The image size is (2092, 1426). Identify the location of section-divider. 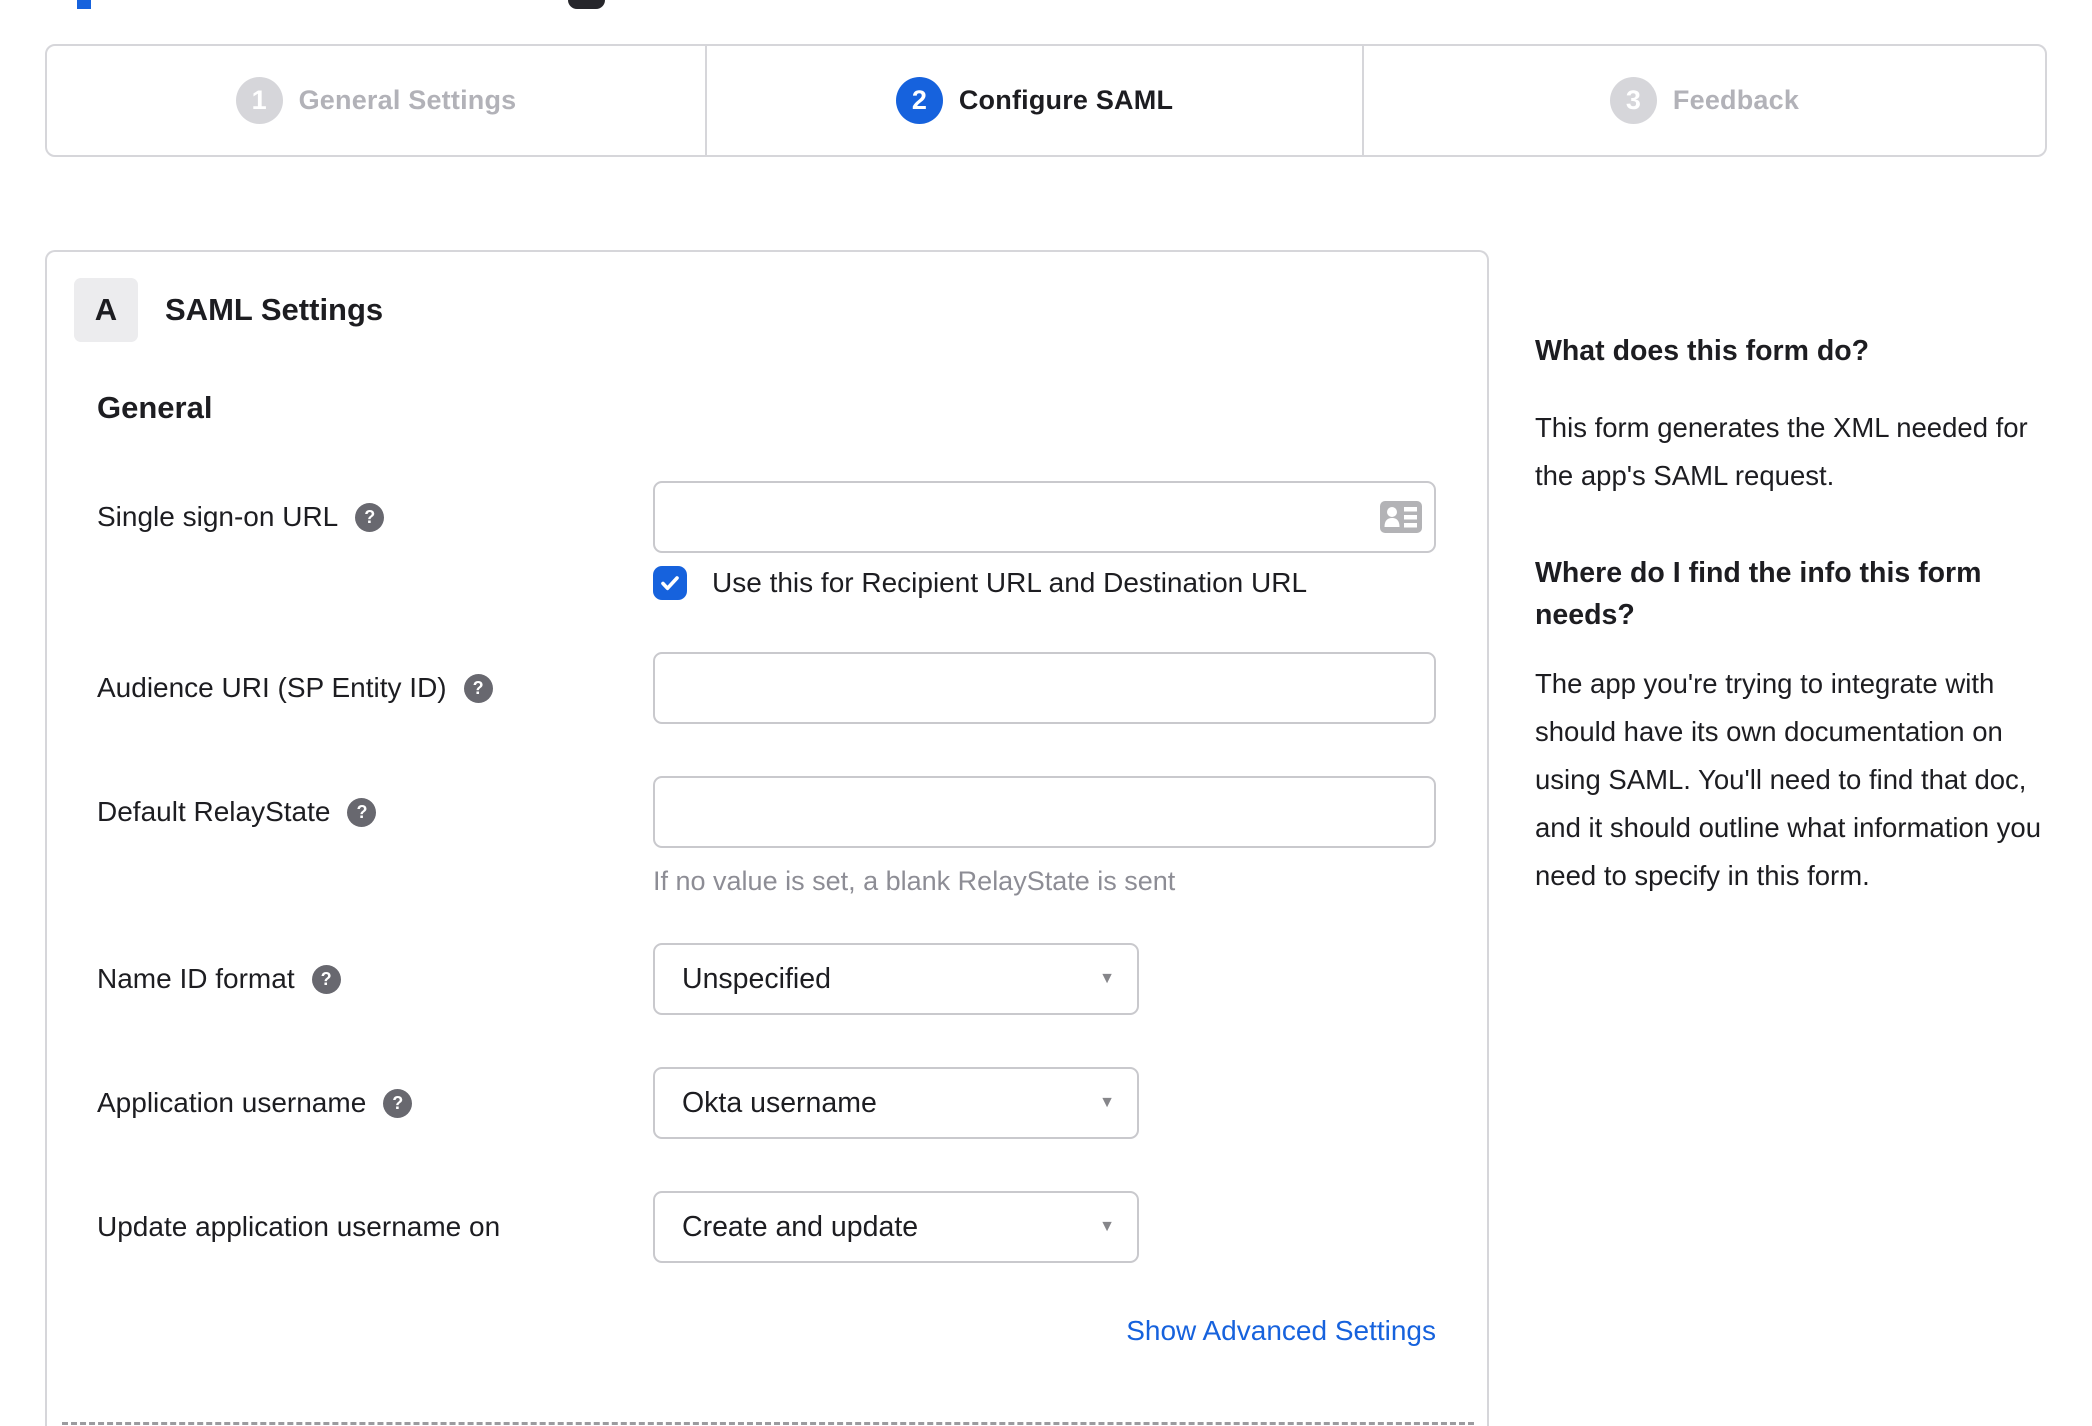
(768, 1423).